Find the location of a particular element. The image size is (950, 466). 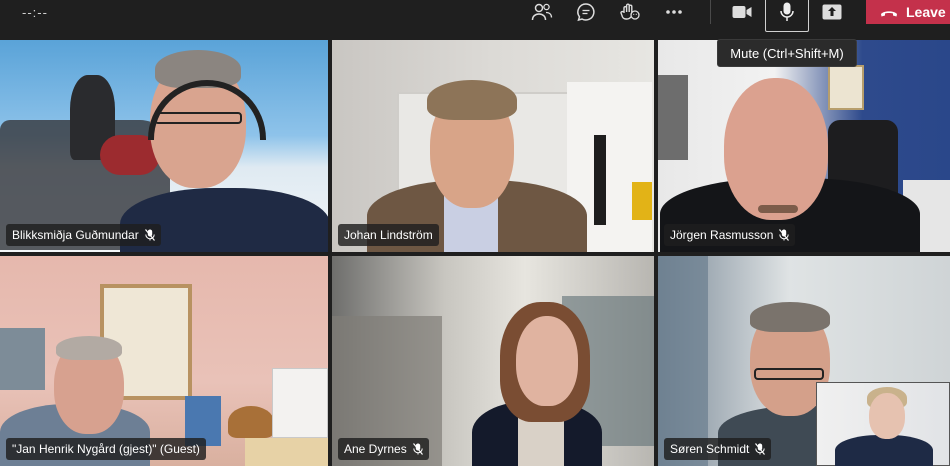

participant-name-tag: Jörgen Rasmusson is located at coordinates (730, 235).